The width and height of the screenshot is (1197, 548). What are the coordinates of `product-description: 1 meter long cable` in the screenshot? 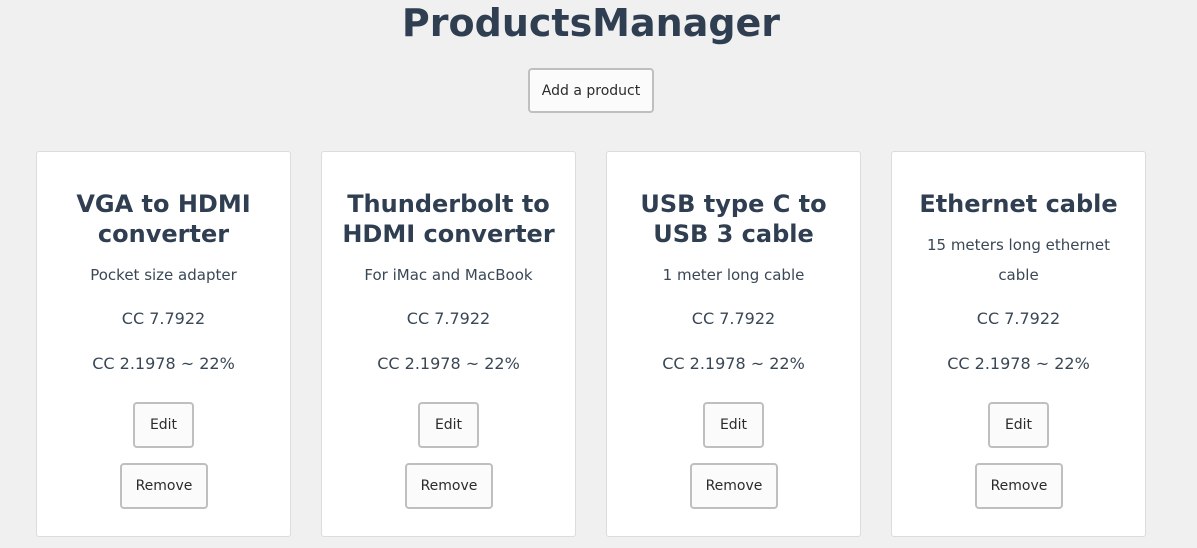 It's located at (733, 275).